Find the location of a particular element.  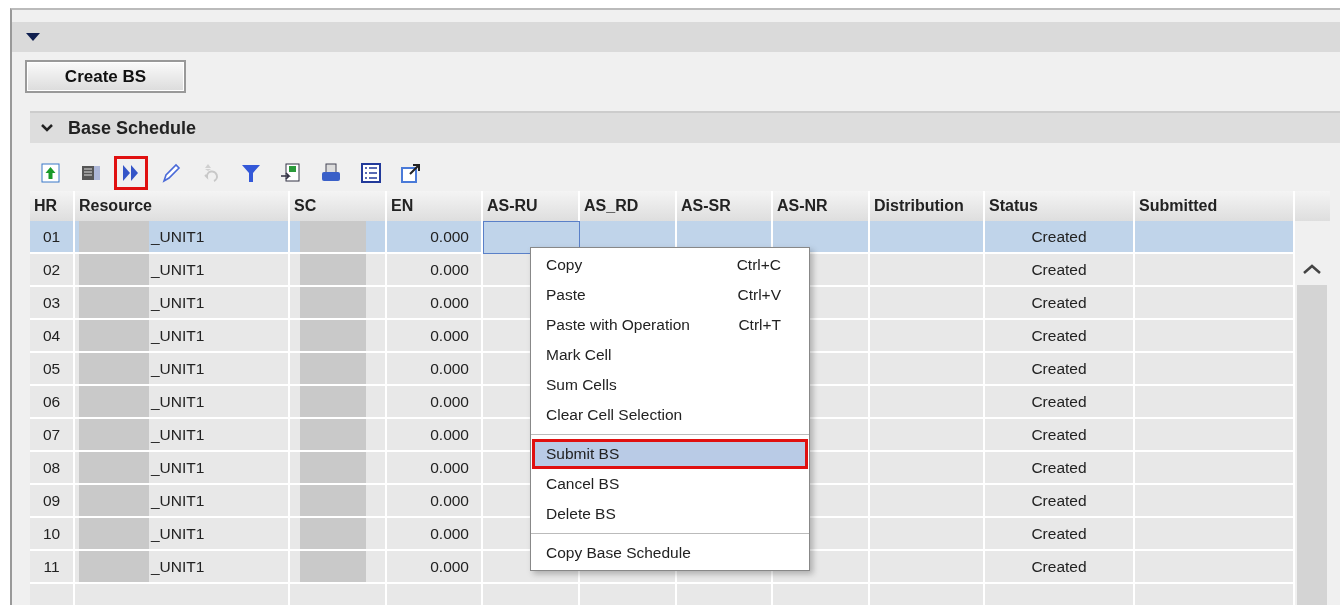

table-cell: 07 is located at coordinates (52, 435).